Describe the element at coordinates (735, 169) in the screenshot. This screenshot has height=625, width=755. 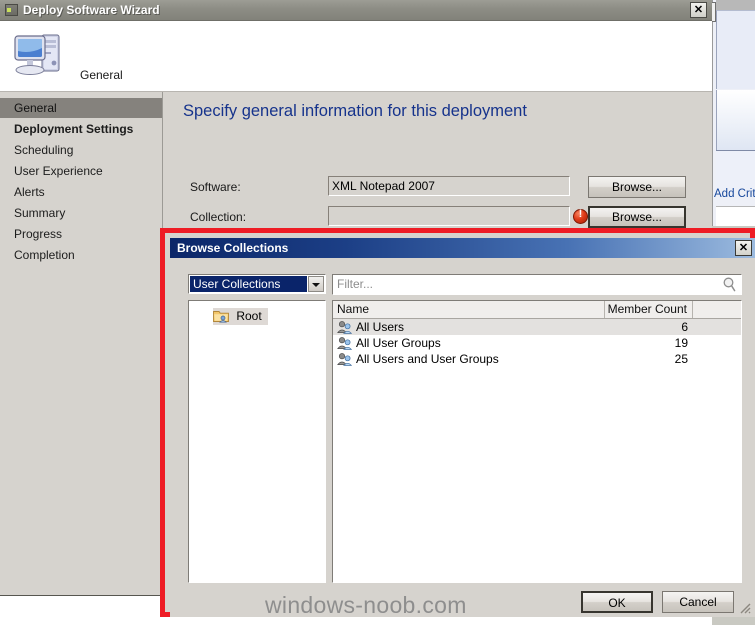
I see `background-panel-criteria` at that location.